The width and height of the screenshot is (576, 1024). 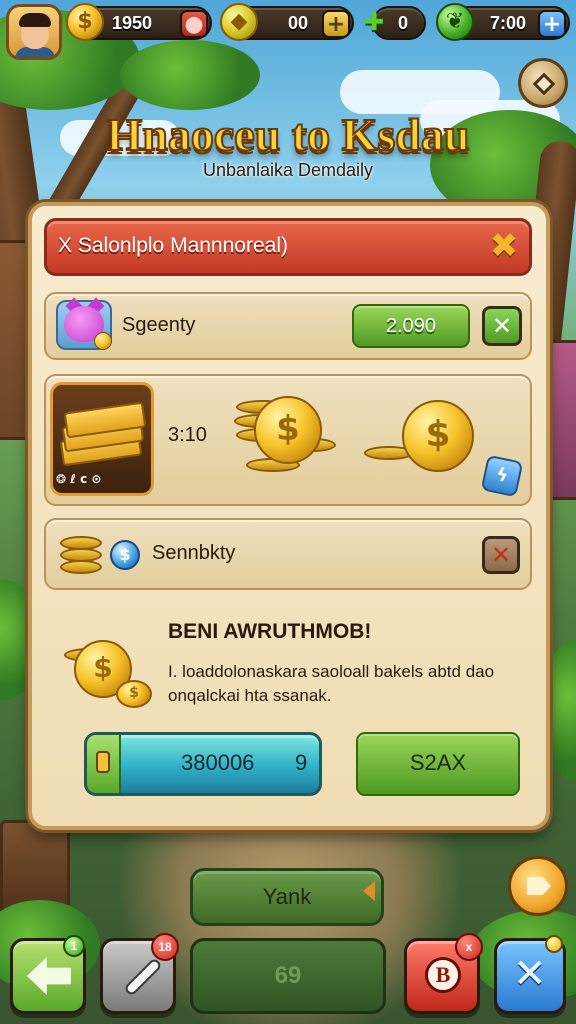 I want to click on price-suffix: 9, so click(x=301, y=762).